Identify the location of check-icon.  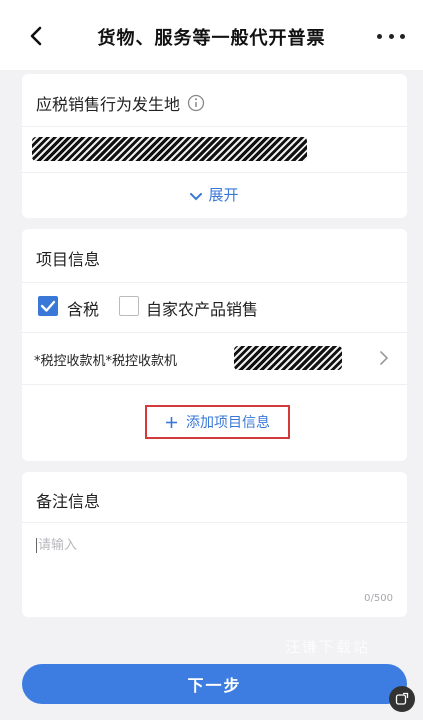
(48, 306).